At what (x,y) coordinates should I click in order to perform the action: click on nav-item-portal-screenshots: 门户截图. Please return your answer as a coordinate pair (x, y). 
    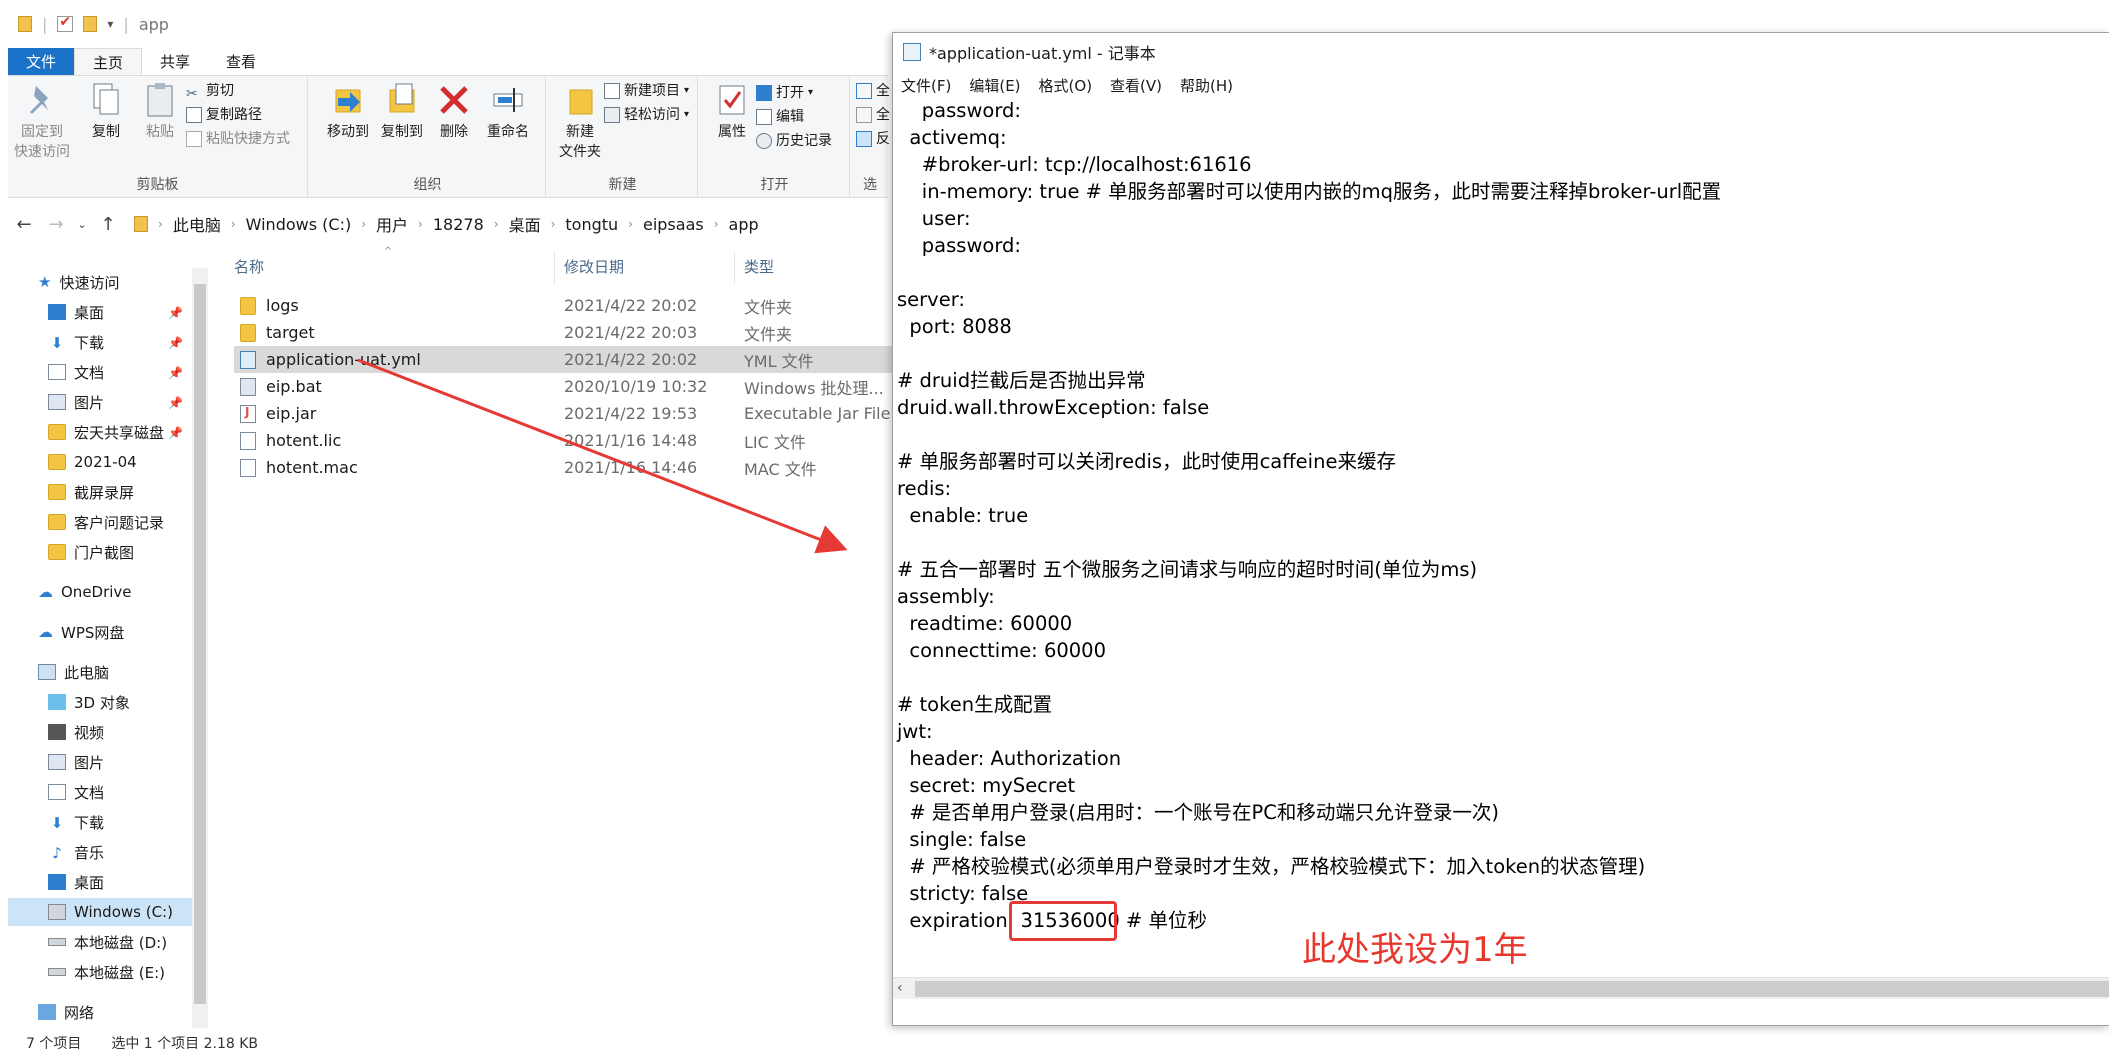
    Looking at the image, I should click on (91, 552).